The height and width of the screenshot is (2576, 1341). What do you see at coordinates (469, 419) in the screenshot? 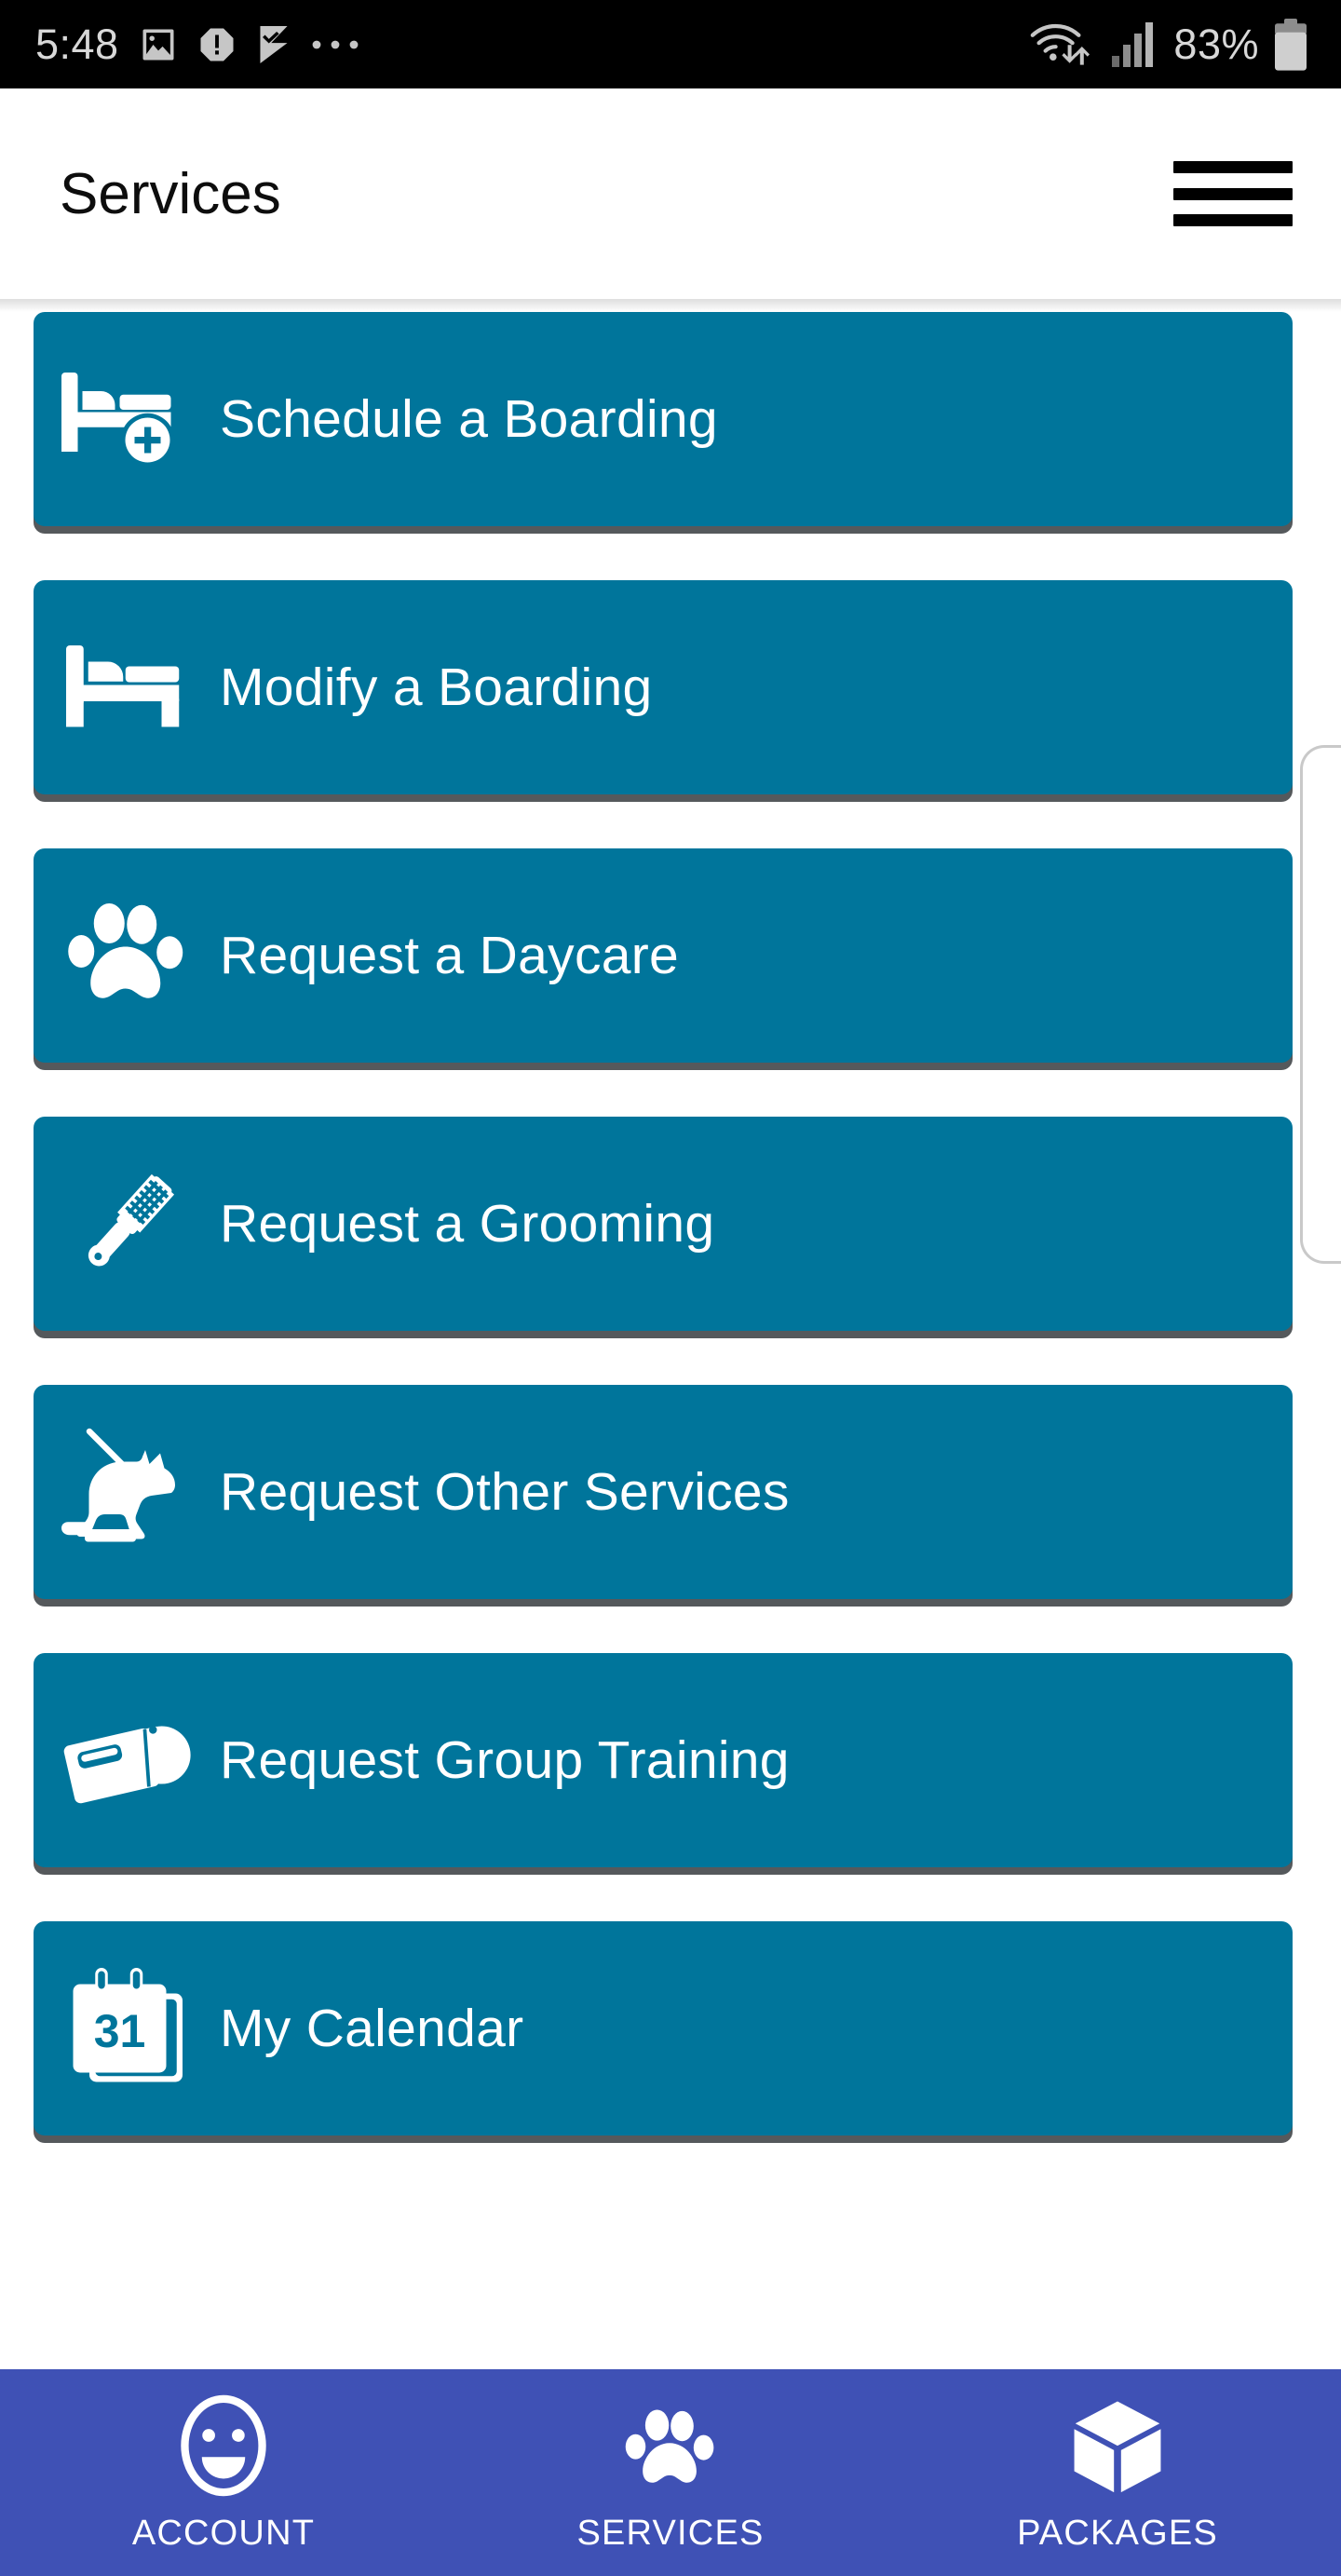
I see `service-card-label: Schedule a Boarding` at bounding box center [469, 419].